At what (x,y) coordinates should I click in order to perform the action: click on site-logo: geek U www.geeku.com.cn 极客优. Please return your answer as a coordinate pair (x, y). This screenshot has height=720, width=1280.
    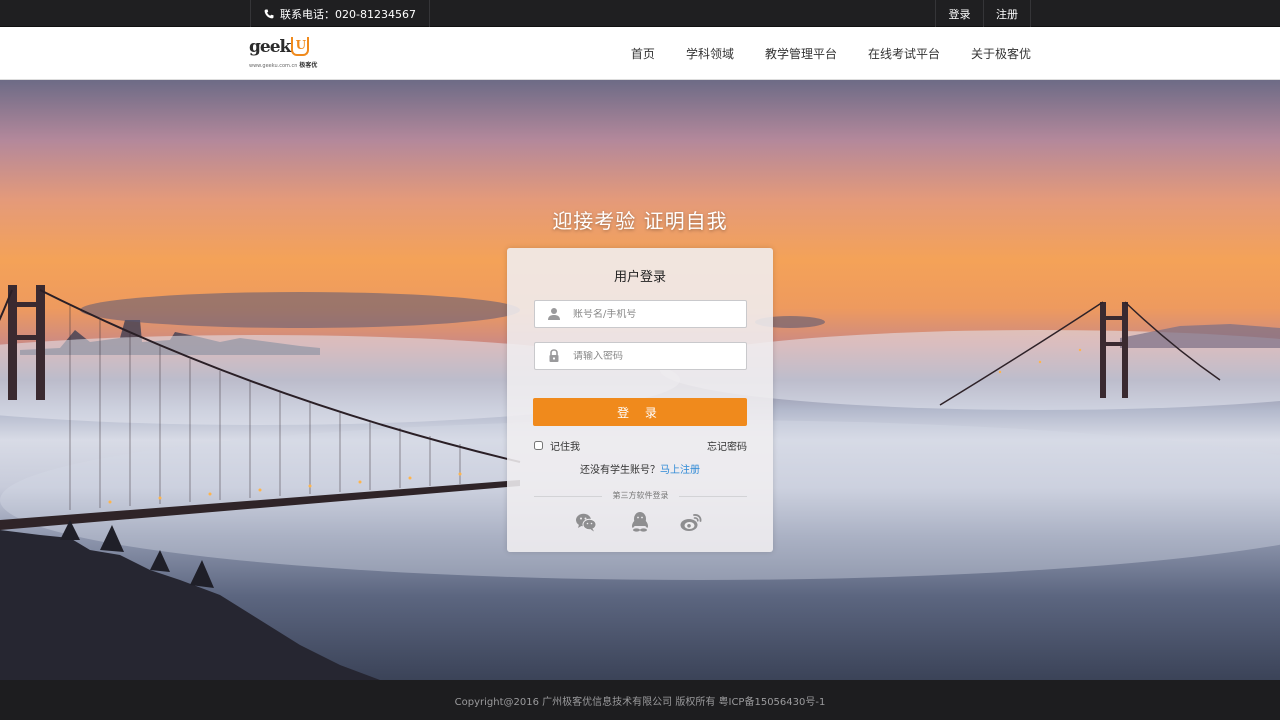
    Looking at the image, I should click on (284, 54).